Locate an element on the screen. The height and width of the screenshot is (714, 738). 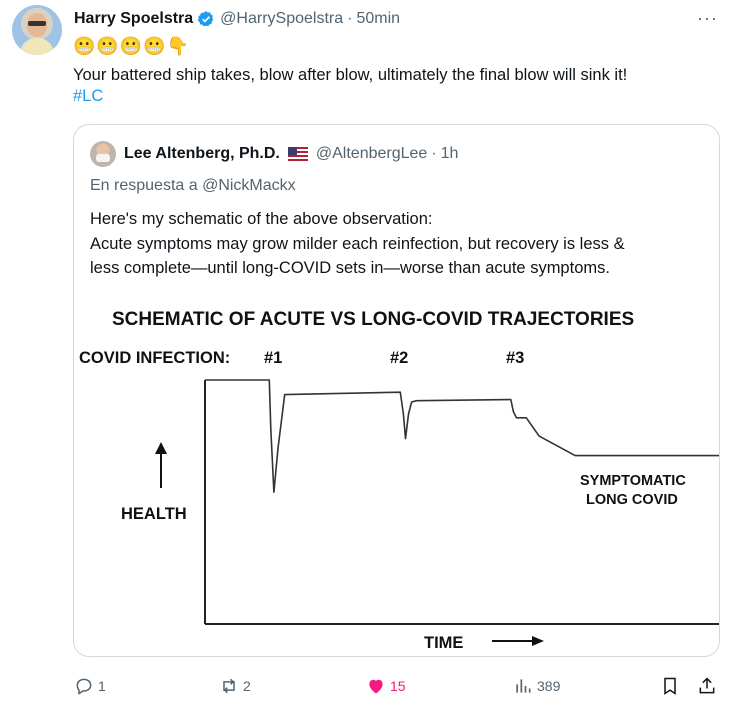
views-button: 389 is located at coordinates (536, 686).